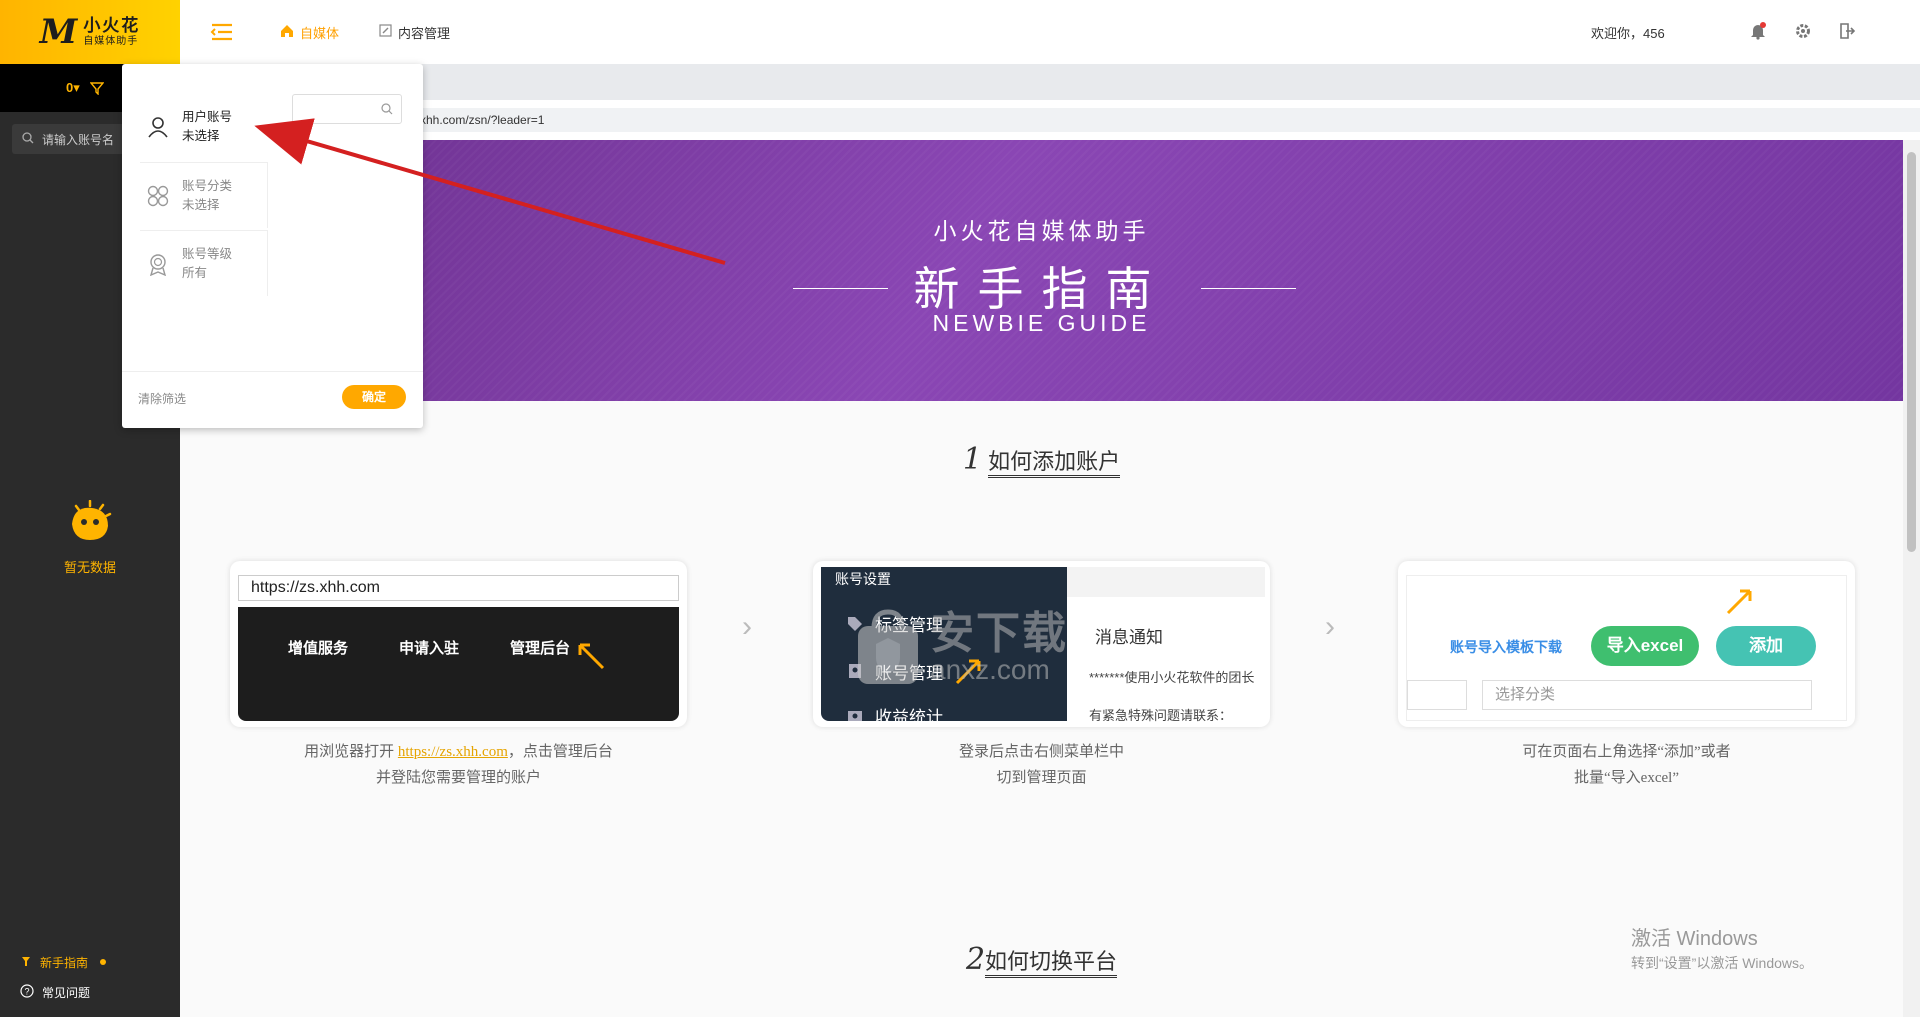 The height and width of the screenshot is (1017, 1920). I want to click on account-filter-panel: 用户账号 未选择 账号分类 未选择 账号等级 所有 清除筛选 确定, so click(272, 246).